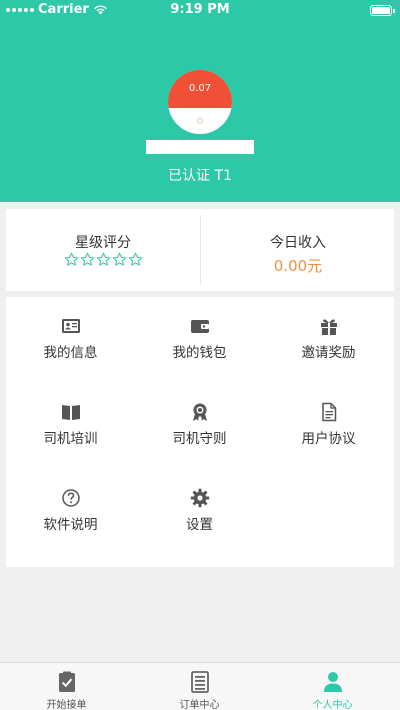 This screenshot has width=400, height=710. Describe the element at coordinates (70, 353) in the screenshot. I see `menu-label: 我的信息` at that location.